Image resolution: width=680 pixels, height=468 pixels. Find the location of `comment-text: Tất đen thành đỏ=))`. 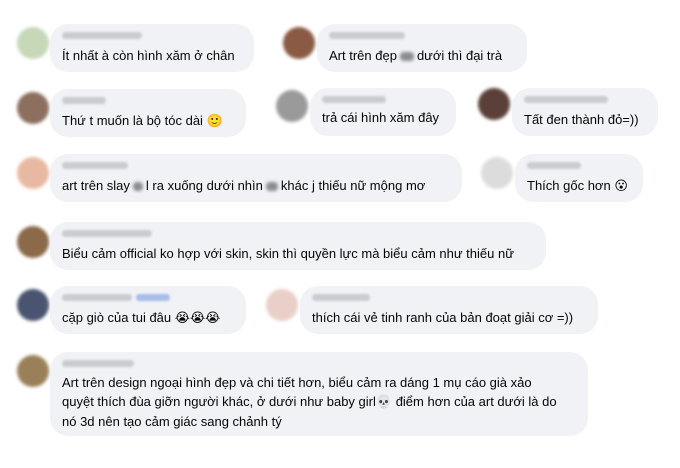

comment-text: Tất đen thành đỏ=)) is located at coordinates (581, 119).